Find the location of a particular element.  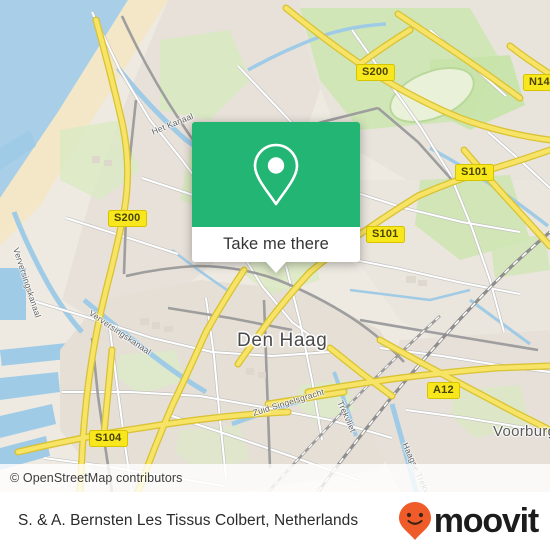

map-attribution: © OpenStreetMap contributors is located at coordinates (275, 478).